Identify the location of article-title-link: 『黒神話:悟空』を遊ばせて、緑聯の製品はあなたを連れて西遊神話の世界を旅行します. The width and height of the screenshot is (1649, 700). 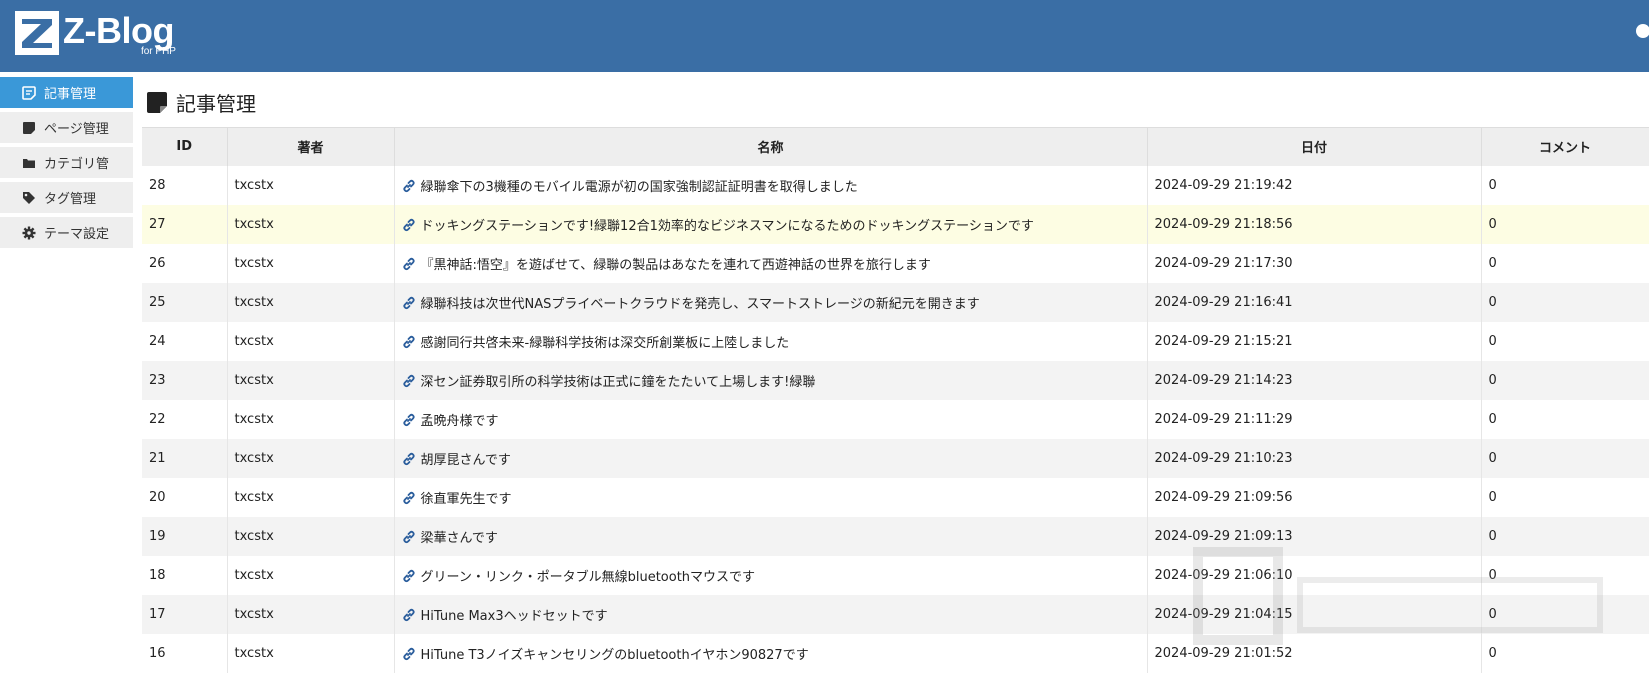
(676, 265).